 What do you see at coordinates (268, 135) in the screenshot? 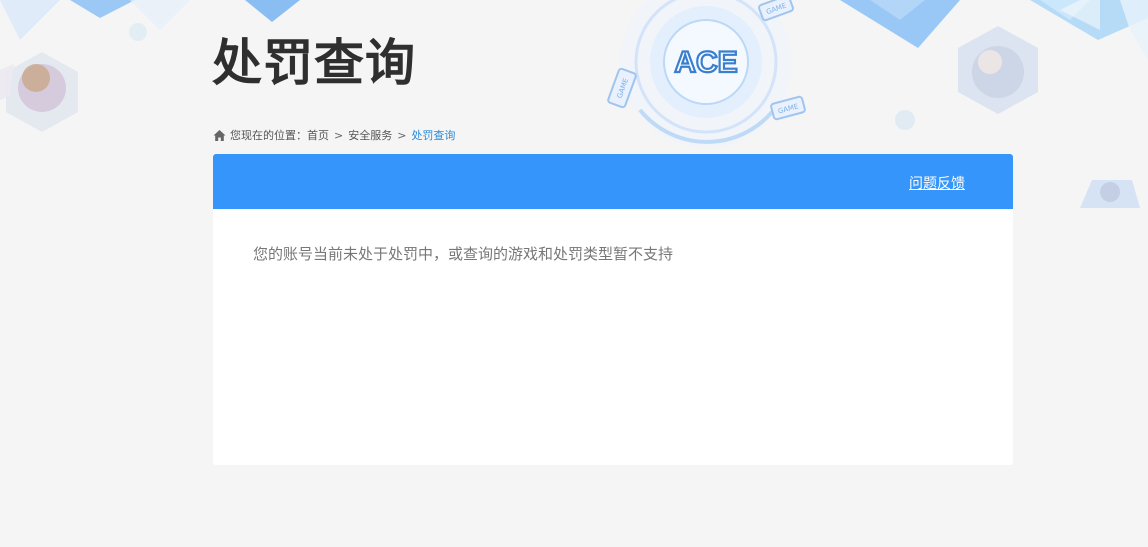
I see `breadcrumb-prefix: 您现在的位置：` at bounding box center [268, 135].